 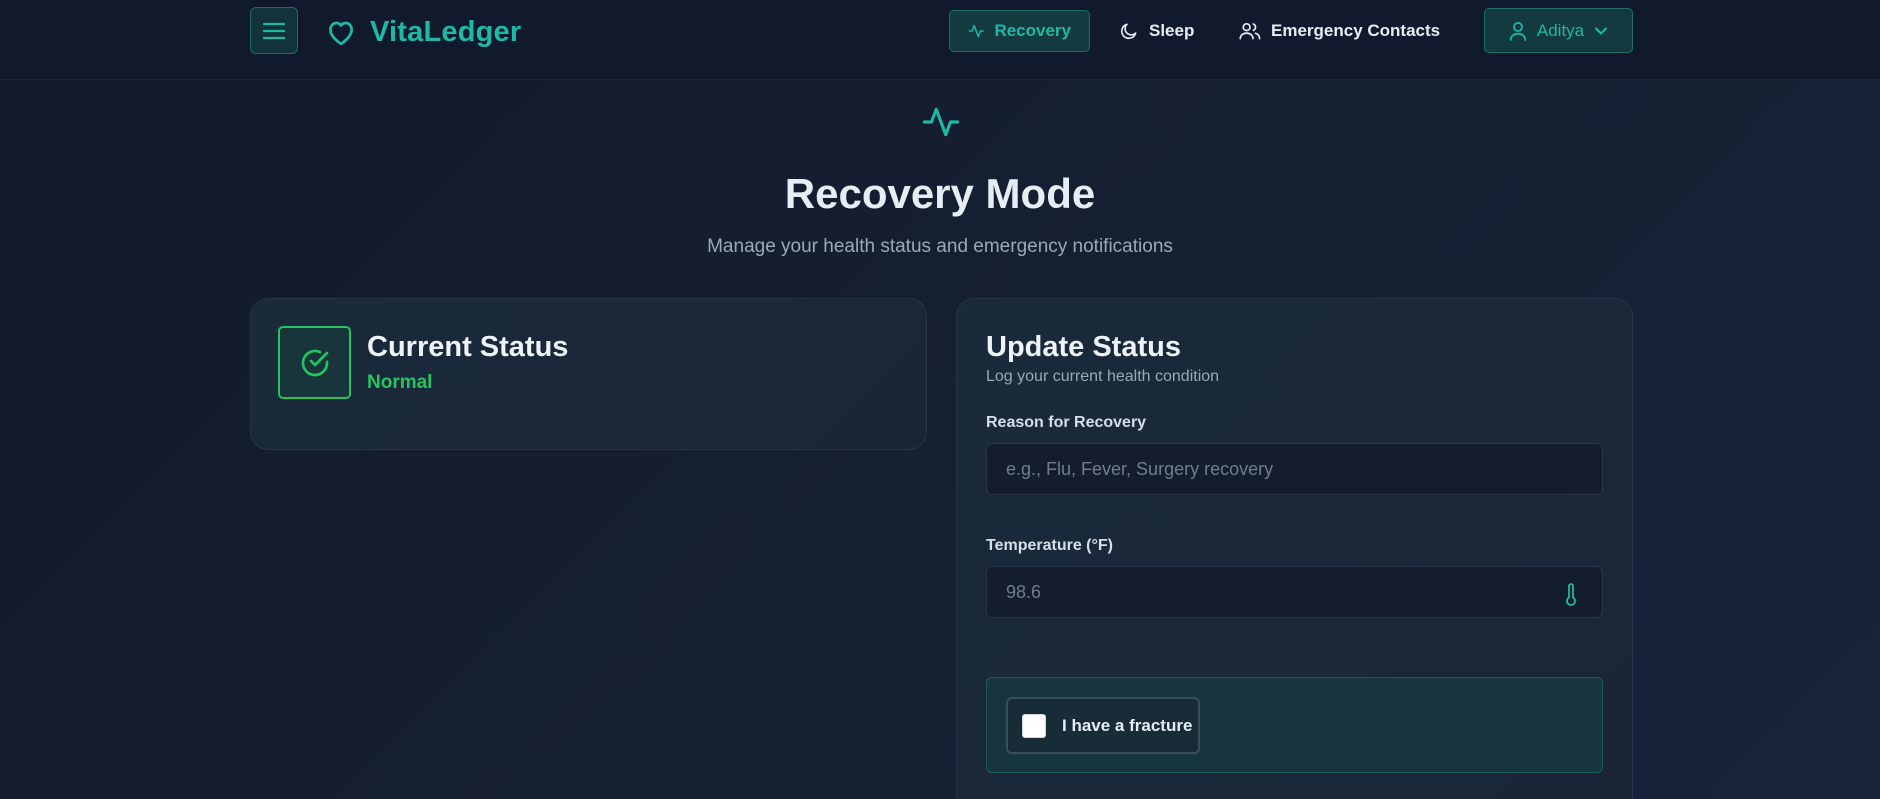 I want to click on app-name: VitaLedger, so click(x=446, y=31).